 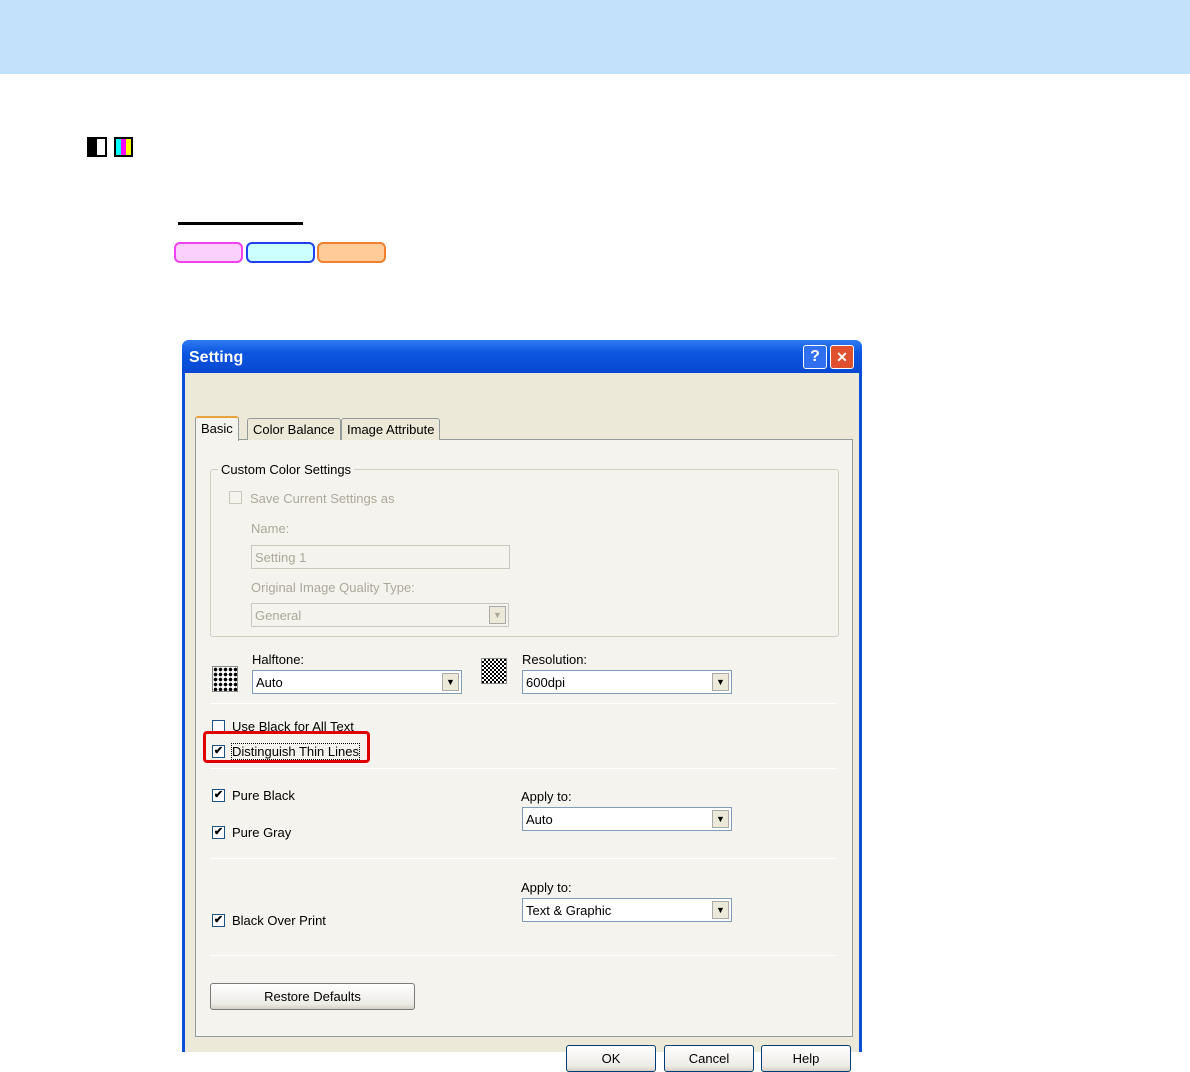 What do you see at coordinates (262, 832) in the screenshot?
I see `pure-gray-label: Pure Gray` at bounding box center [262, 832].